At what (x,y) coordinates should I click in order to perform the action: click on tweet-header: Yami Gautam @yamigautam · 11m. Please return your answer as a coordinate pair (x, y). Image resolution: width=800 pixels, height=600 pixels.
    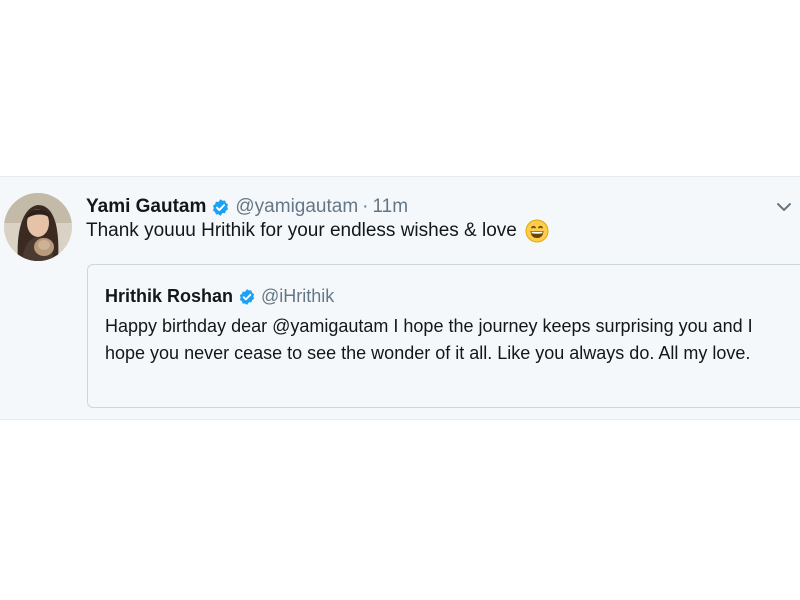
    Looking at the image, I should click on (247, 207).